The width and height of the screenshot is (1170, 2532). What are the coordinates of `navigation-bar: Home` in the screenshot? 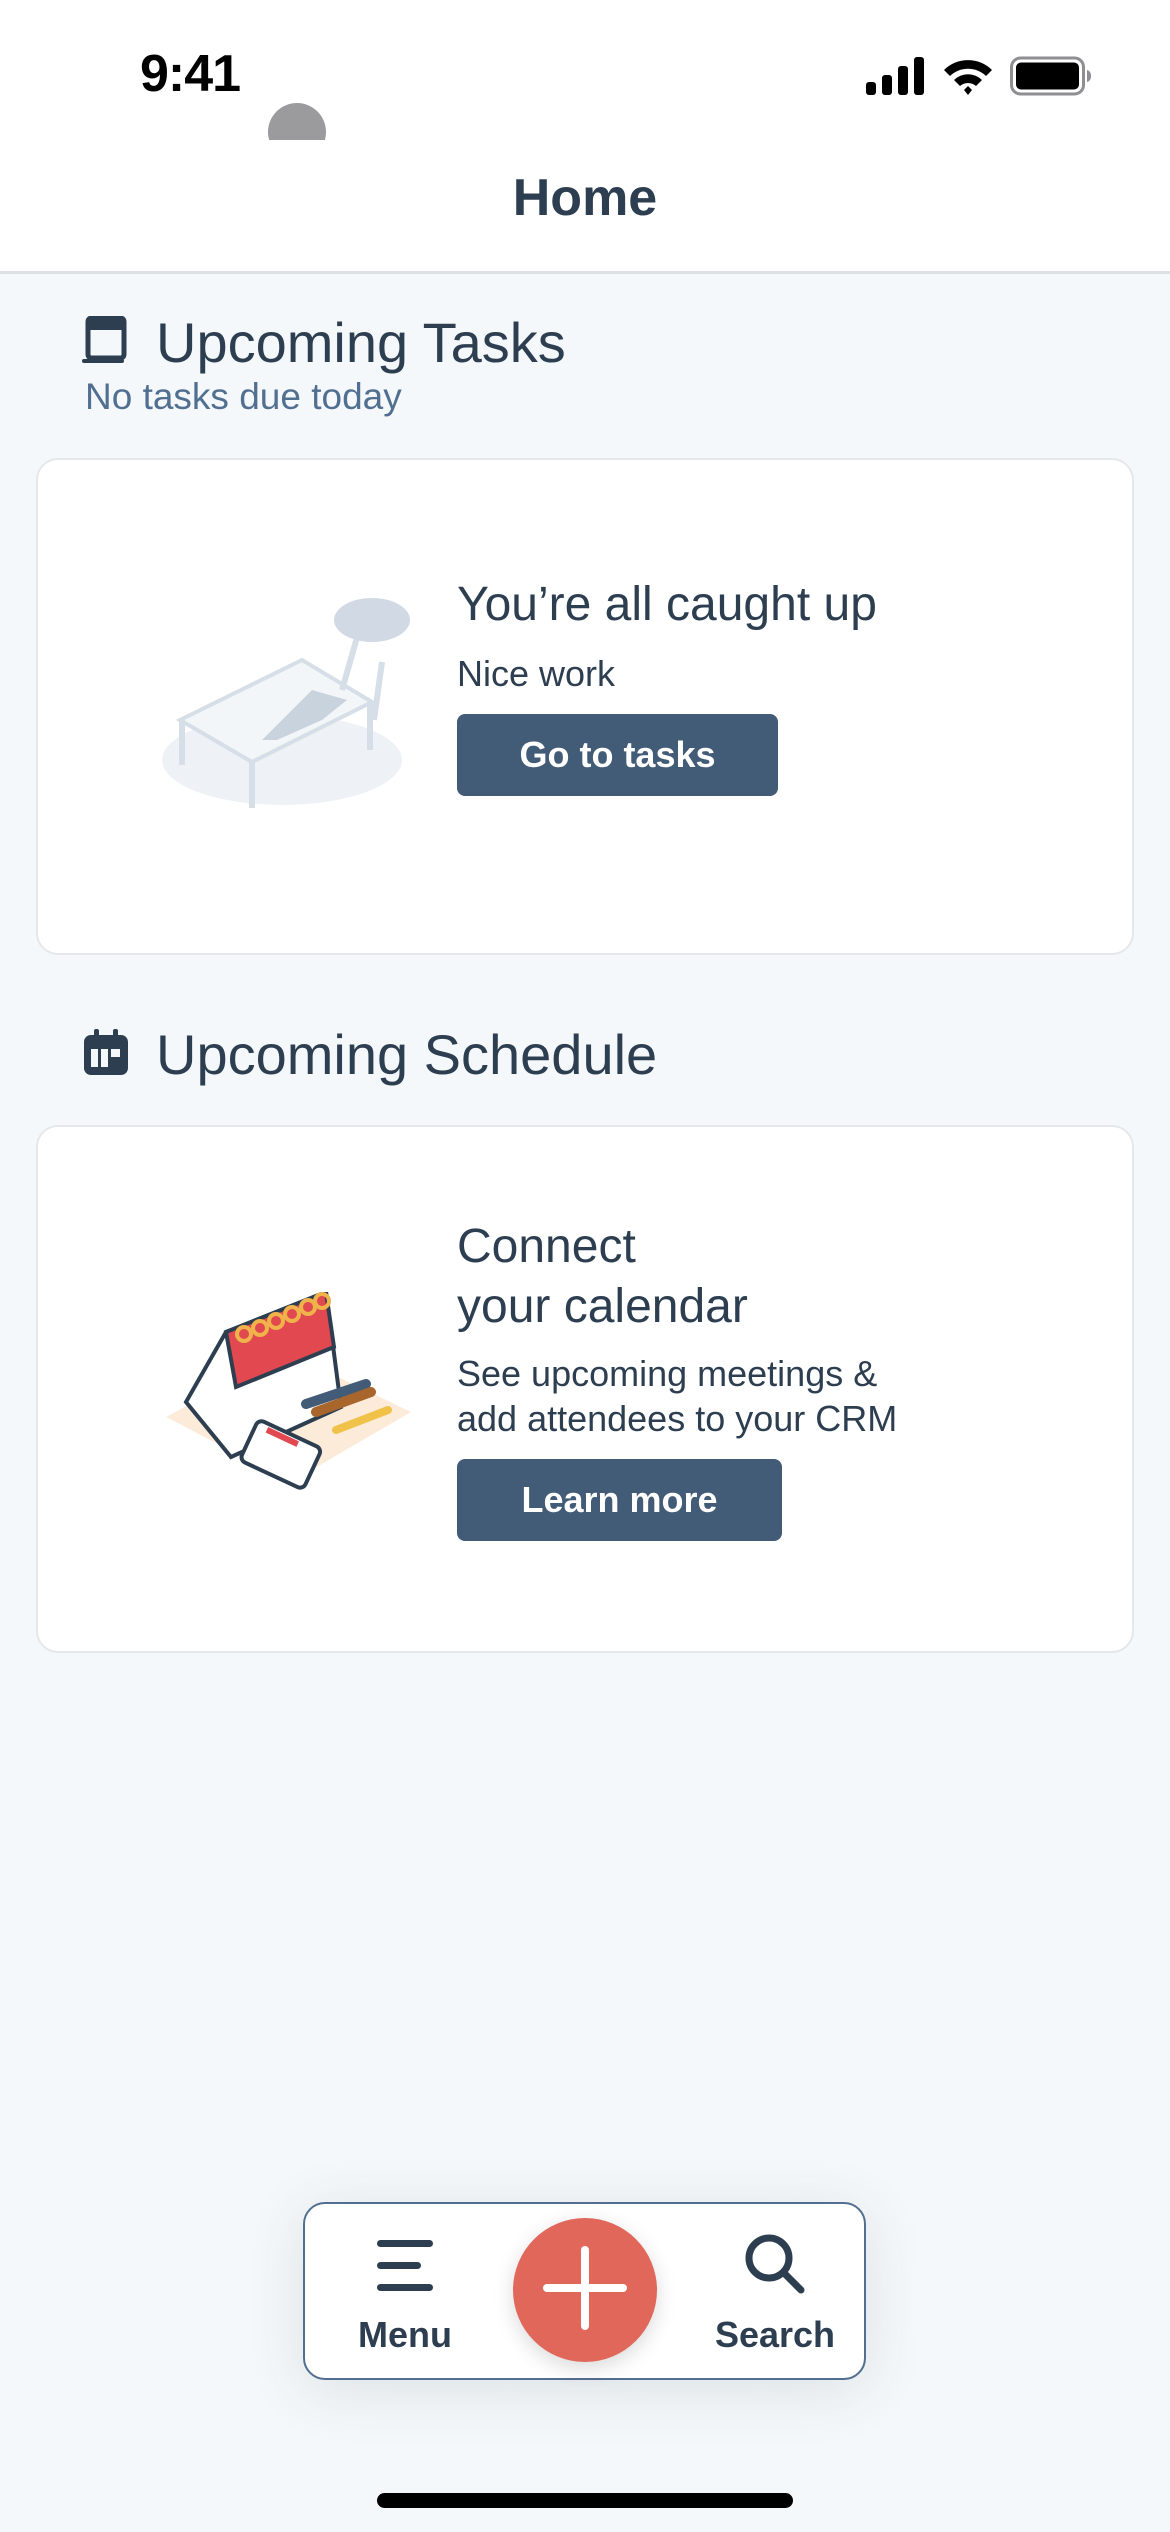 It's located at (585, 207).